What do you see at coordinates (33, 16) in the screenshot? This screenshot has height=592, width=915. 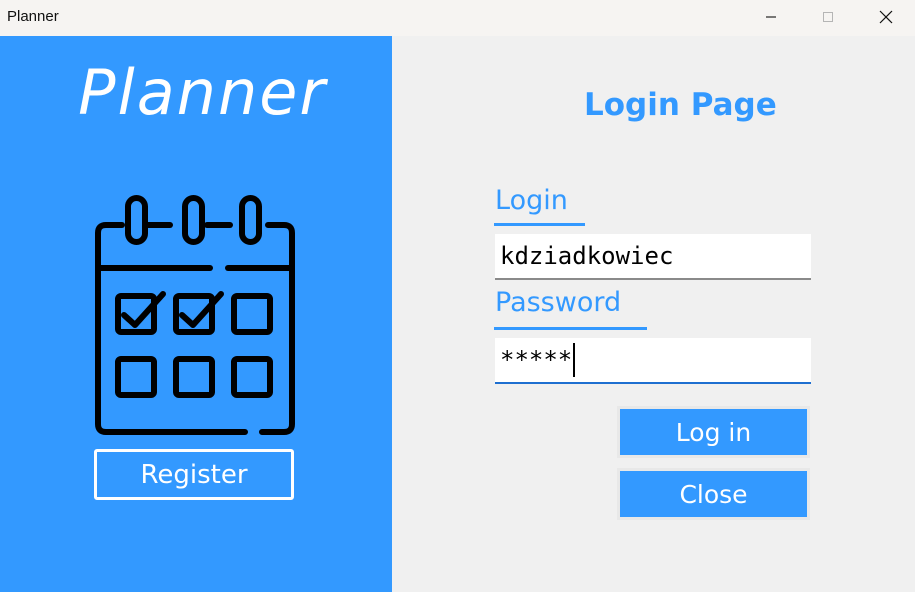 I see `window-title: Planner` at bounding box center [33, 16].